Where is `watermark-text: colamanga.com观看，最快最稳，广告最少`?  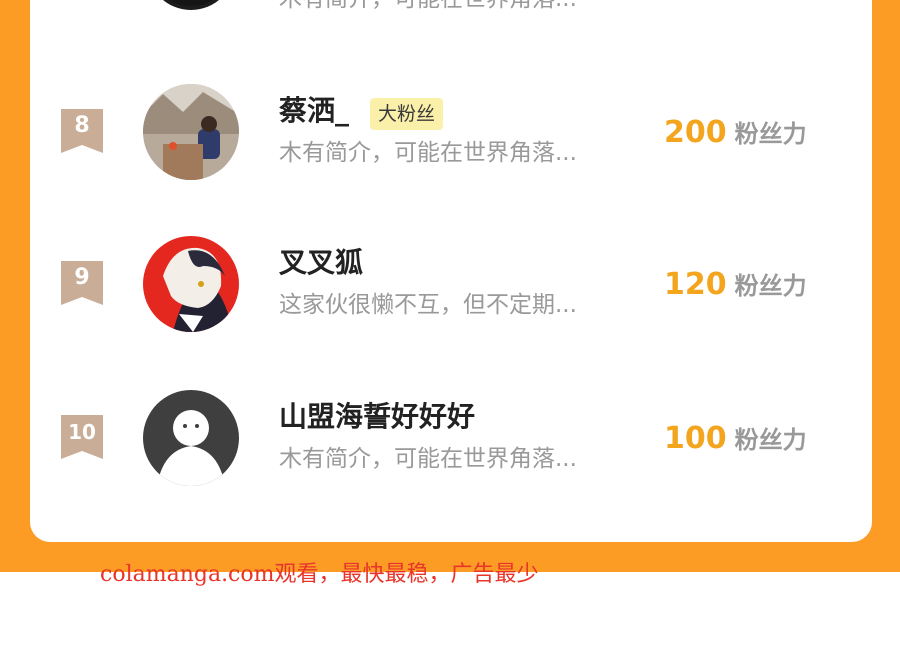
watermark-text: colamanga.com观看，最快最稳，广告最少 is located at coordinates (319, 574).